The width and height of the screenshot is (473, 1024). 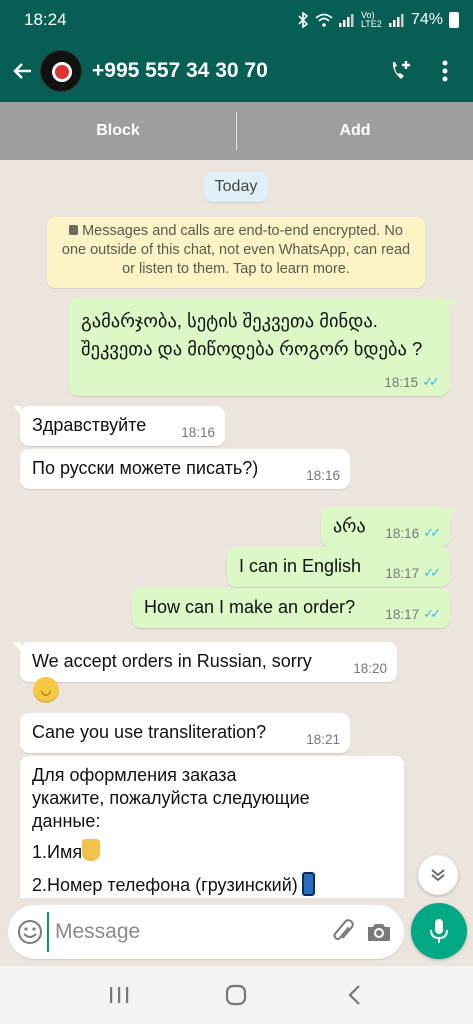 I want to click on message-bubble-outgoing: არა 18:16 ✓✓, so click(x=389, y=527).